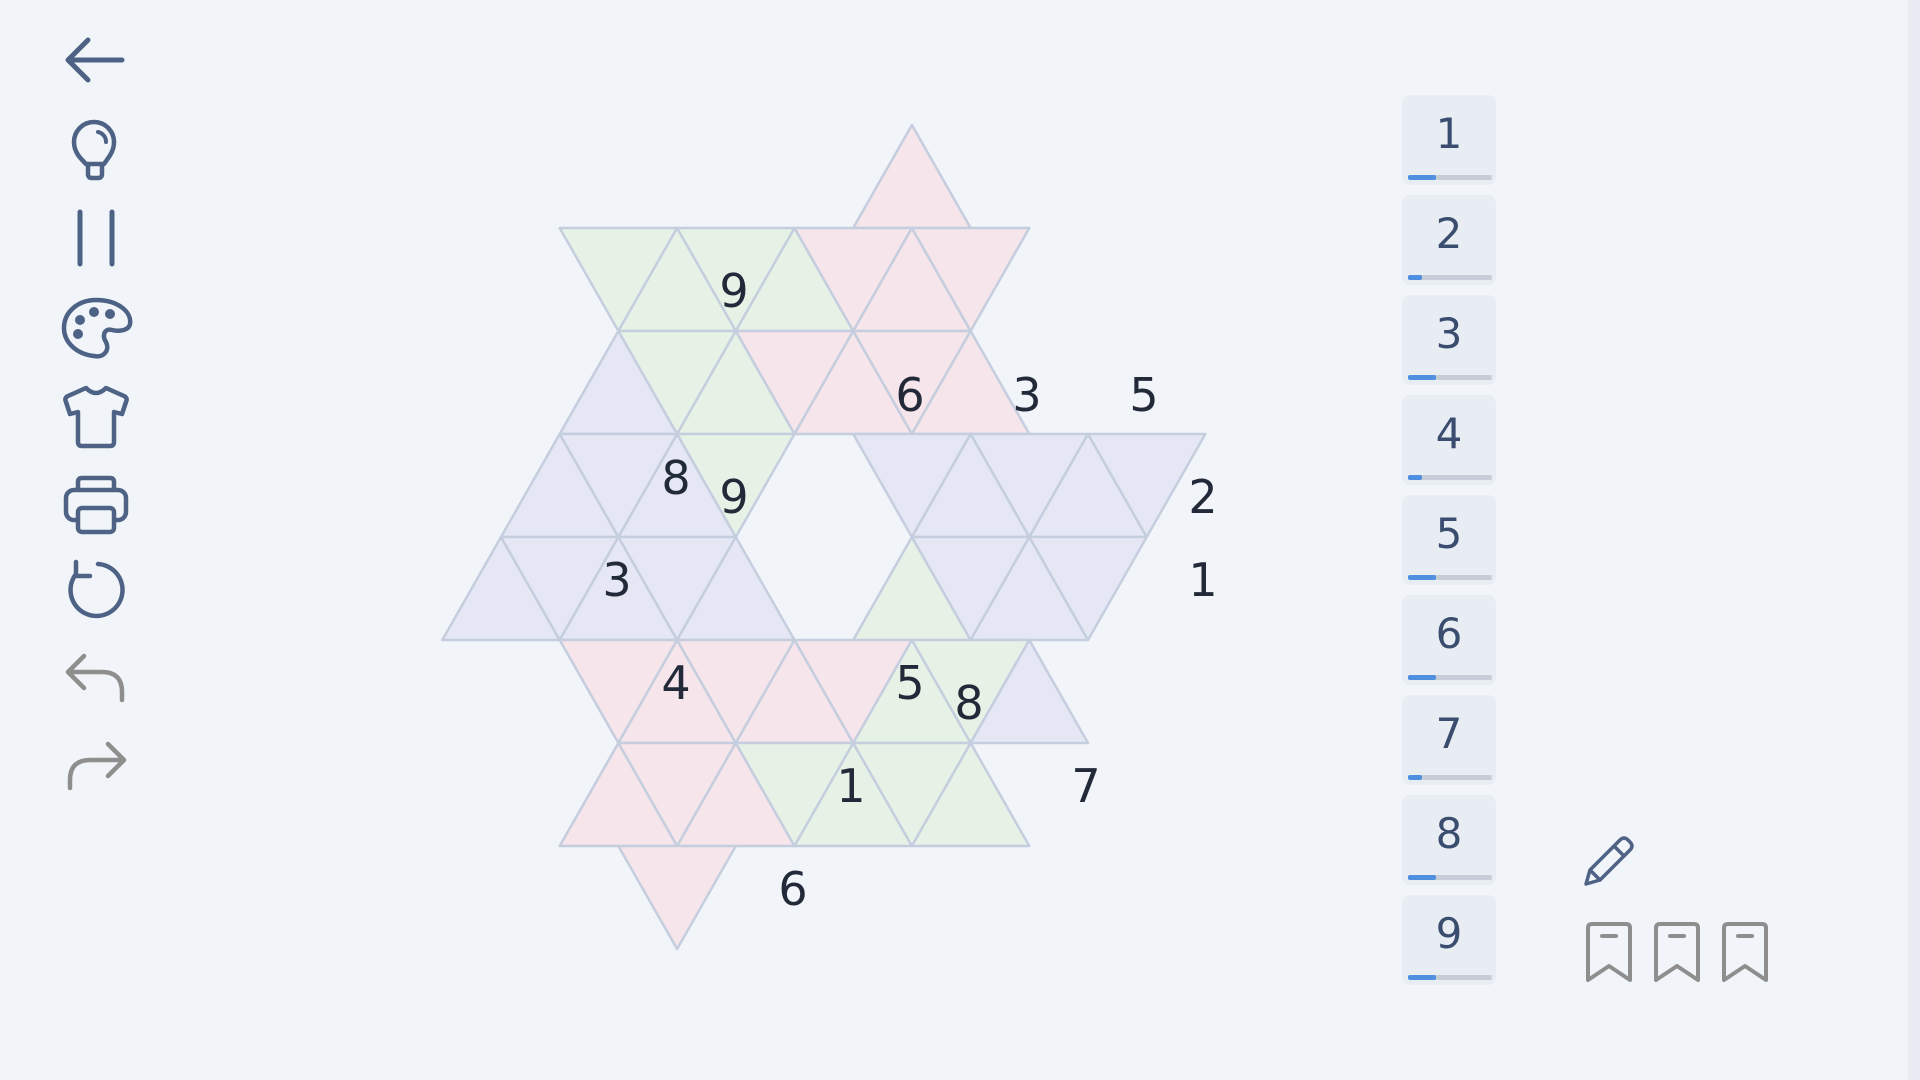  I want to click on number-label: 7, so click(1449, 733).